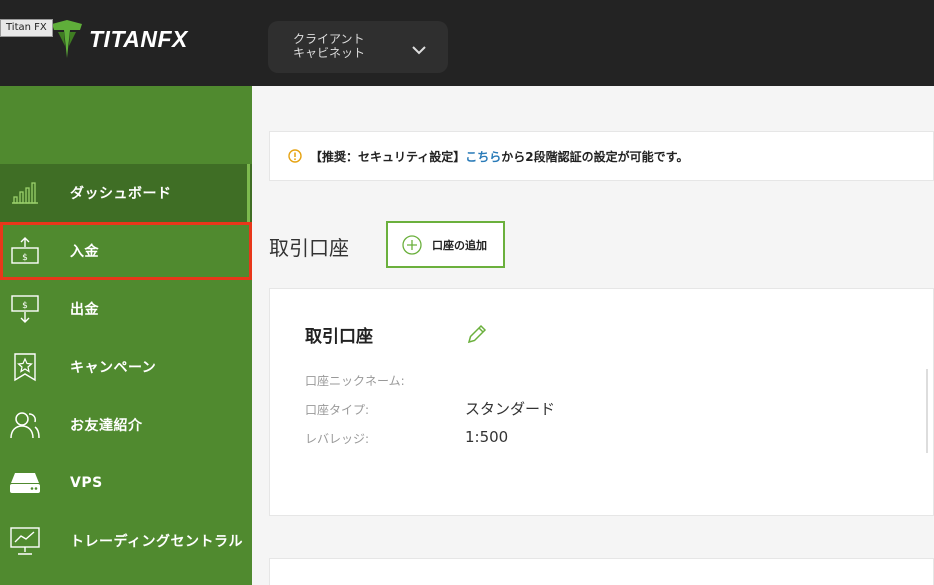 This screenshot has height=585, width=934. What do you see at coordinates (927, 411) in the screenshot?
I see `card-divider` at bounding box center [927, 411].